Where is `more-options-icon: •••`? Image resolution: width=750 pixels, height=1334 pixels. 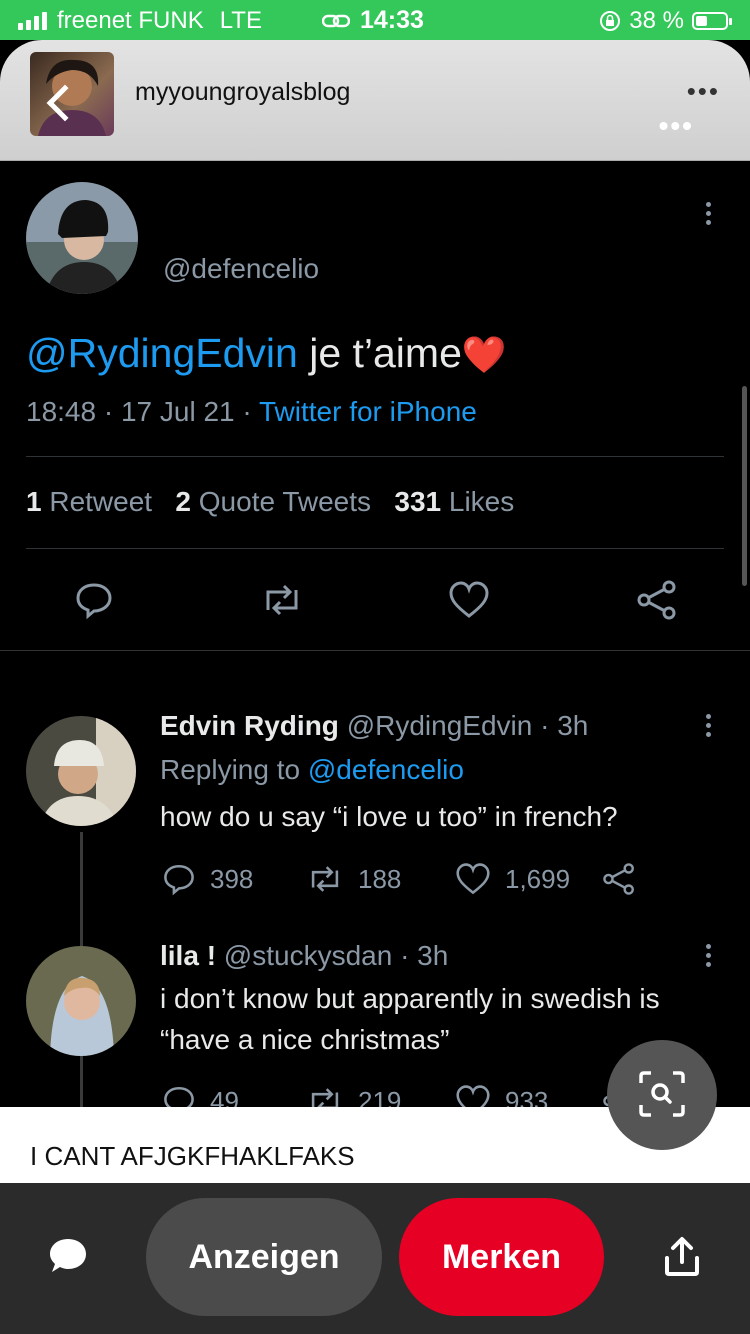 more-options-icon: ••• is located at coordinates (703, 91).